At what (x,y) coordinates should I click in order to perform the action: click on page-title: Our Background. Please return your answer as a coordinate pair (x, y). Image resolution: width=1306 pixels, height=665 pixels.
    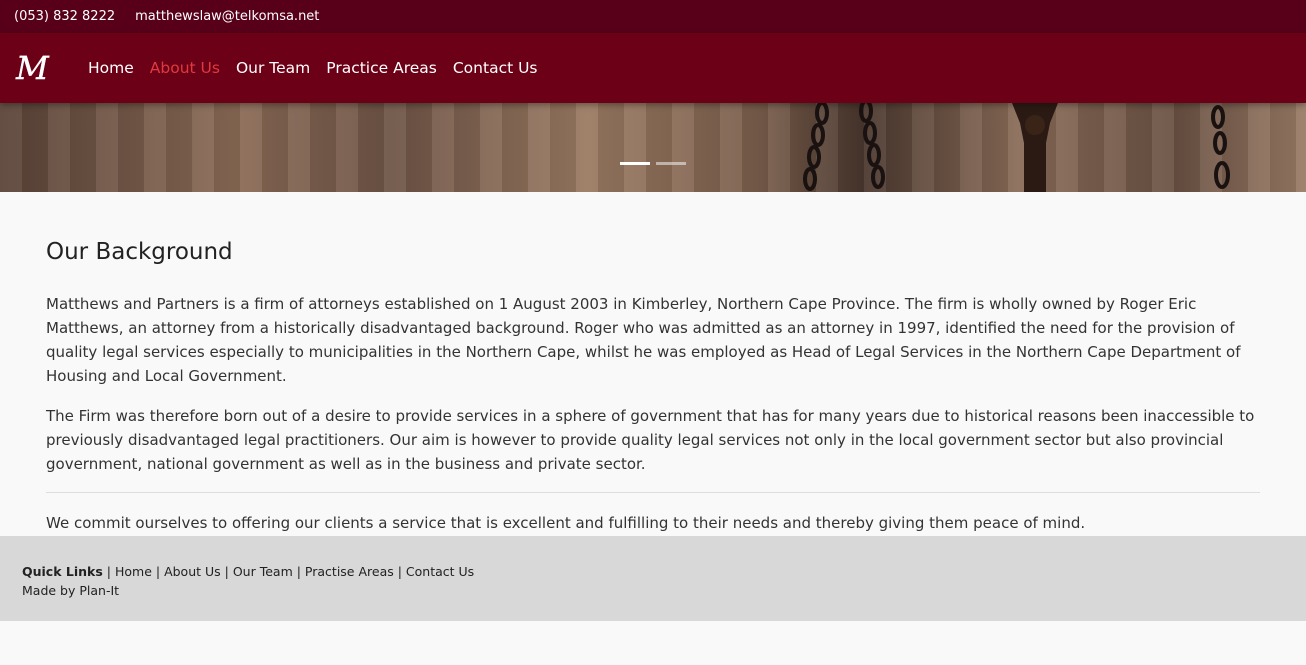
    Looking at the image, I should click on (139, 252).